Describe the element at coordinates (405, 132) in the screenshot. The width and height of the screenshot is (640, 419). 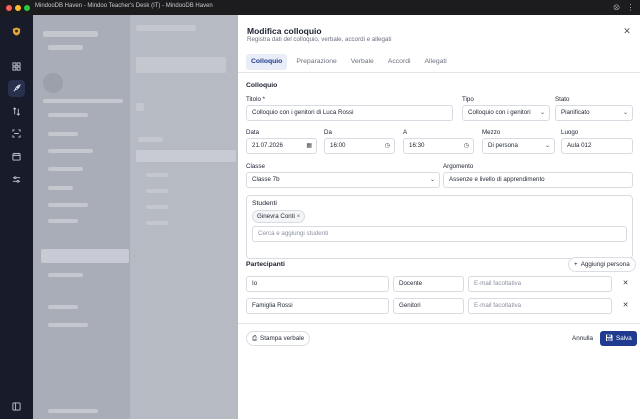
I see `to-time-label: A` at that location.